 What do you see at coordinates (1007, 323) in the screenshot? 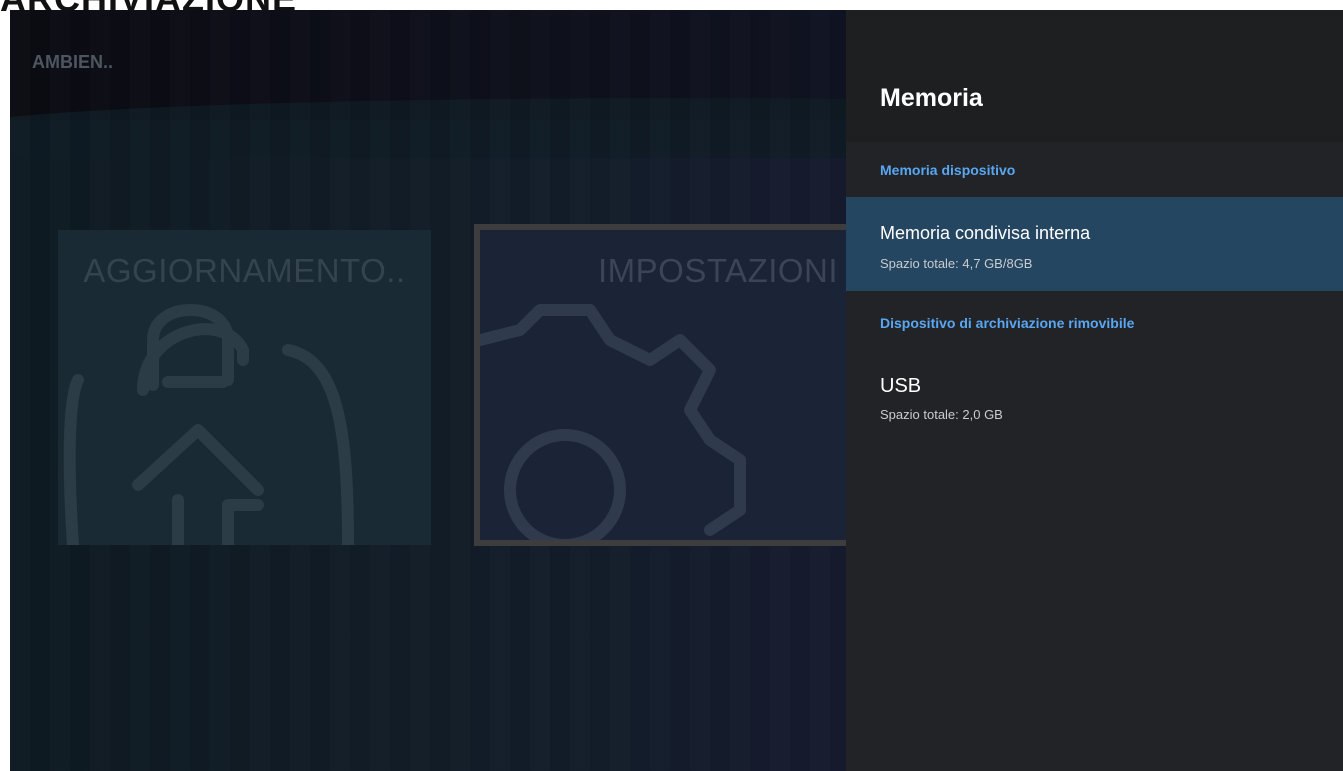
I see `section-label-removable-storage: Dispositivo di archiviazione rimovibile` at bounding box center [1007, 323].